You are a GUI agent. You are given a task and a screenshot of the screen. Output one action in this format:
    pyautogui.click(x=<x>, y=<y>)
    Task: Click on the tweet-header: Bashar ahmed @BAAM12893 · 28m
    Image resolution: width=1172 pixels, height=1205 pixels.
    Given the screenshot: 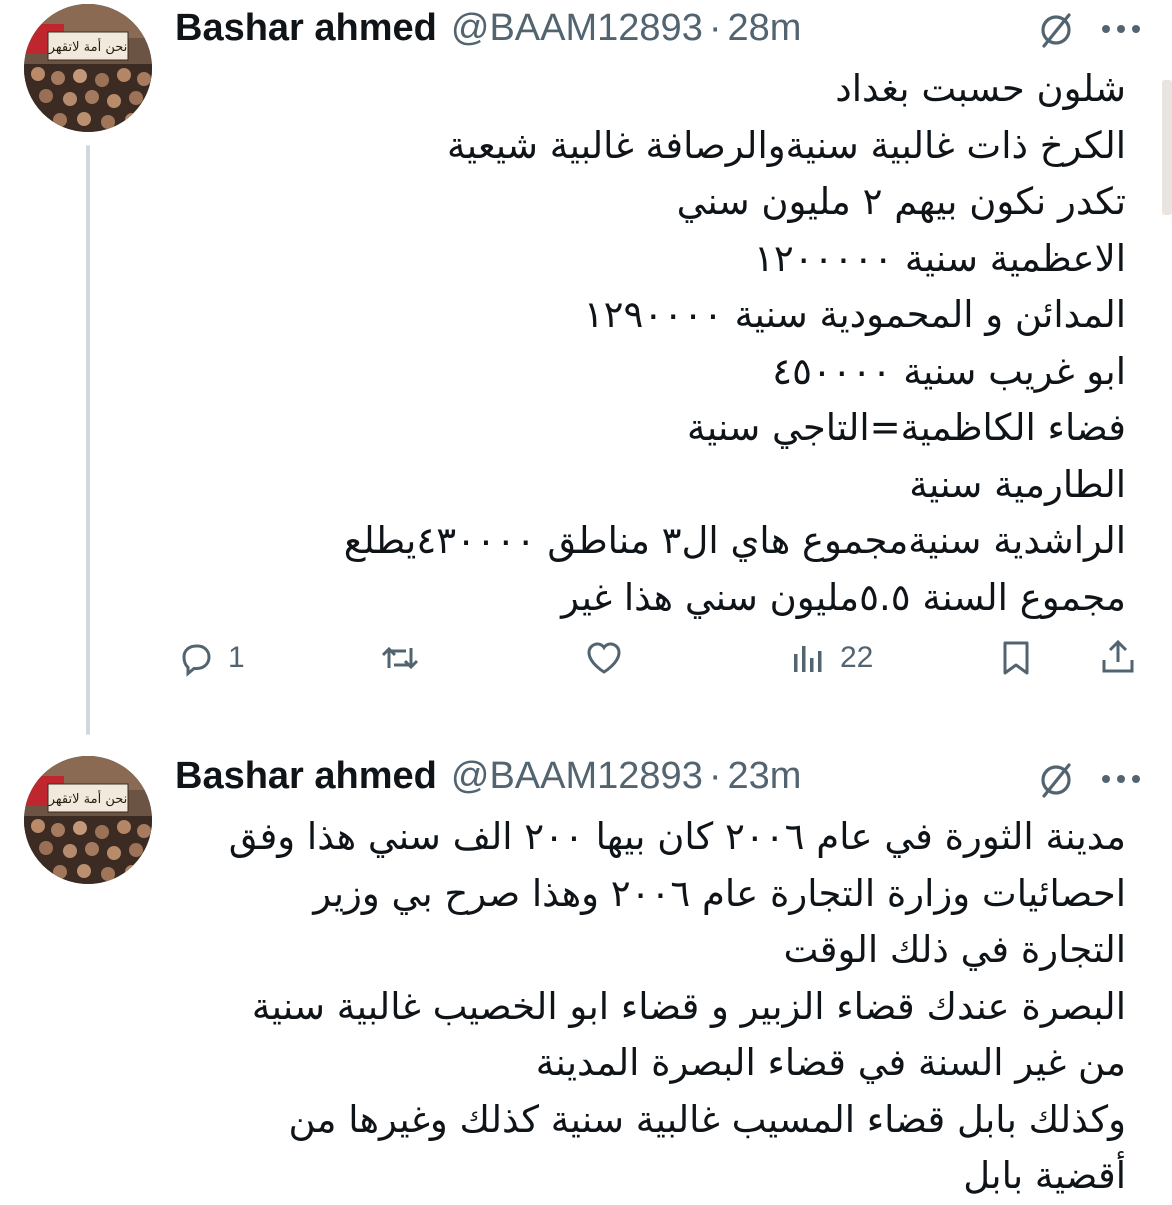 What is the action you would take?
    pyautogui.click(x=488, y=28)
    